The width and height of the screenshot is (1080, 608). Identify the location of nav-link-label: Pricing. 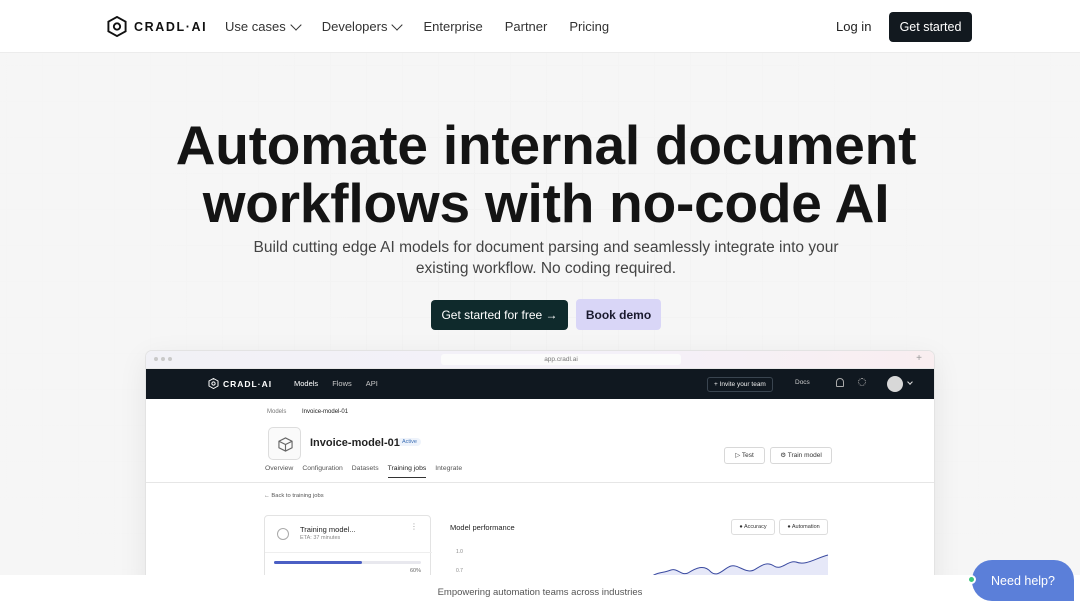
(589, 26).